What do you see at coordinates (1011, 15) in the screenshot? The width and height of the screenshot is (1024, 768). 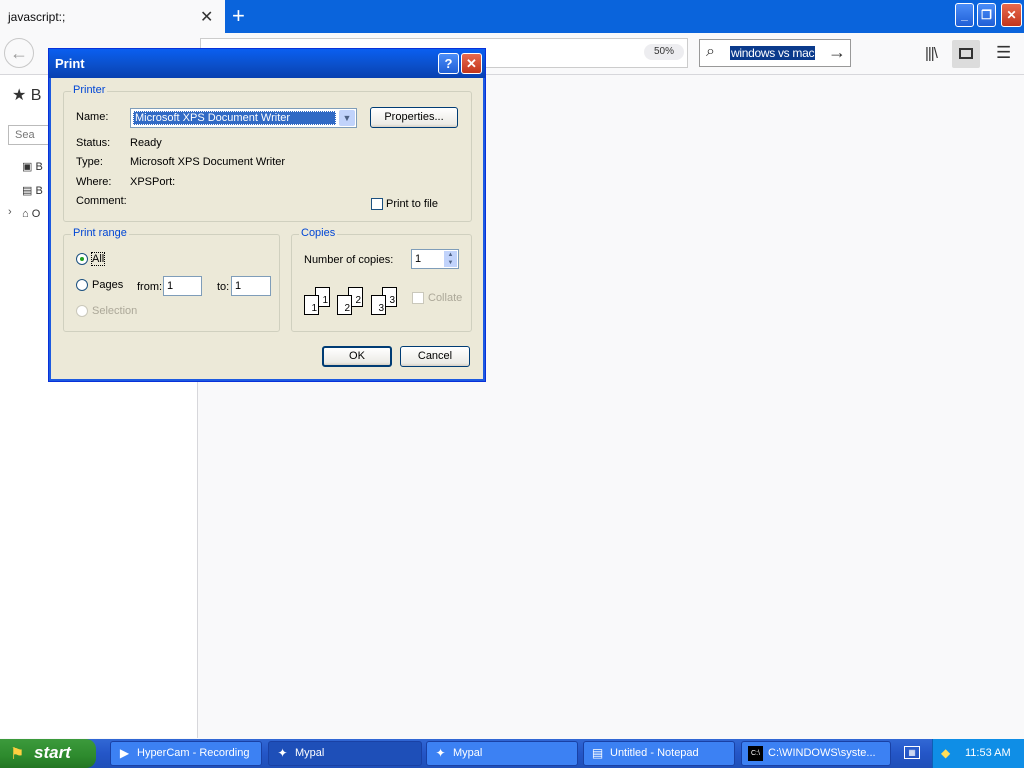 I see `window-close-button: ✕` at bounding box center [1011, 15].